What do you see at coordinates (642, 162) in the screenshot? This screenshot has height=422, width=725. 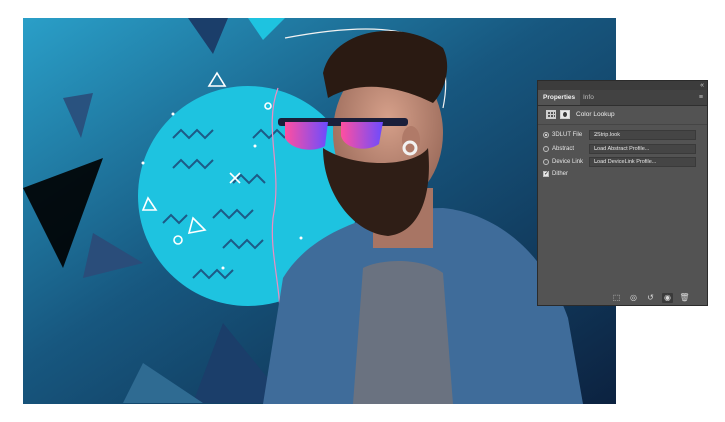 I see `select-device-link: Load DeviceLink Profile... ⌄` at bounding box center [642, 162].